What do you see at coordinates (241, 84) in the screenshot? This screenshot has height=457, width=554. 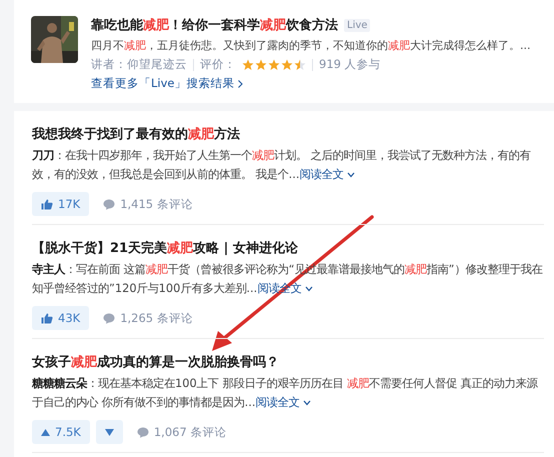 I see `chevron-right-icon` at bounding box center [241, 84].